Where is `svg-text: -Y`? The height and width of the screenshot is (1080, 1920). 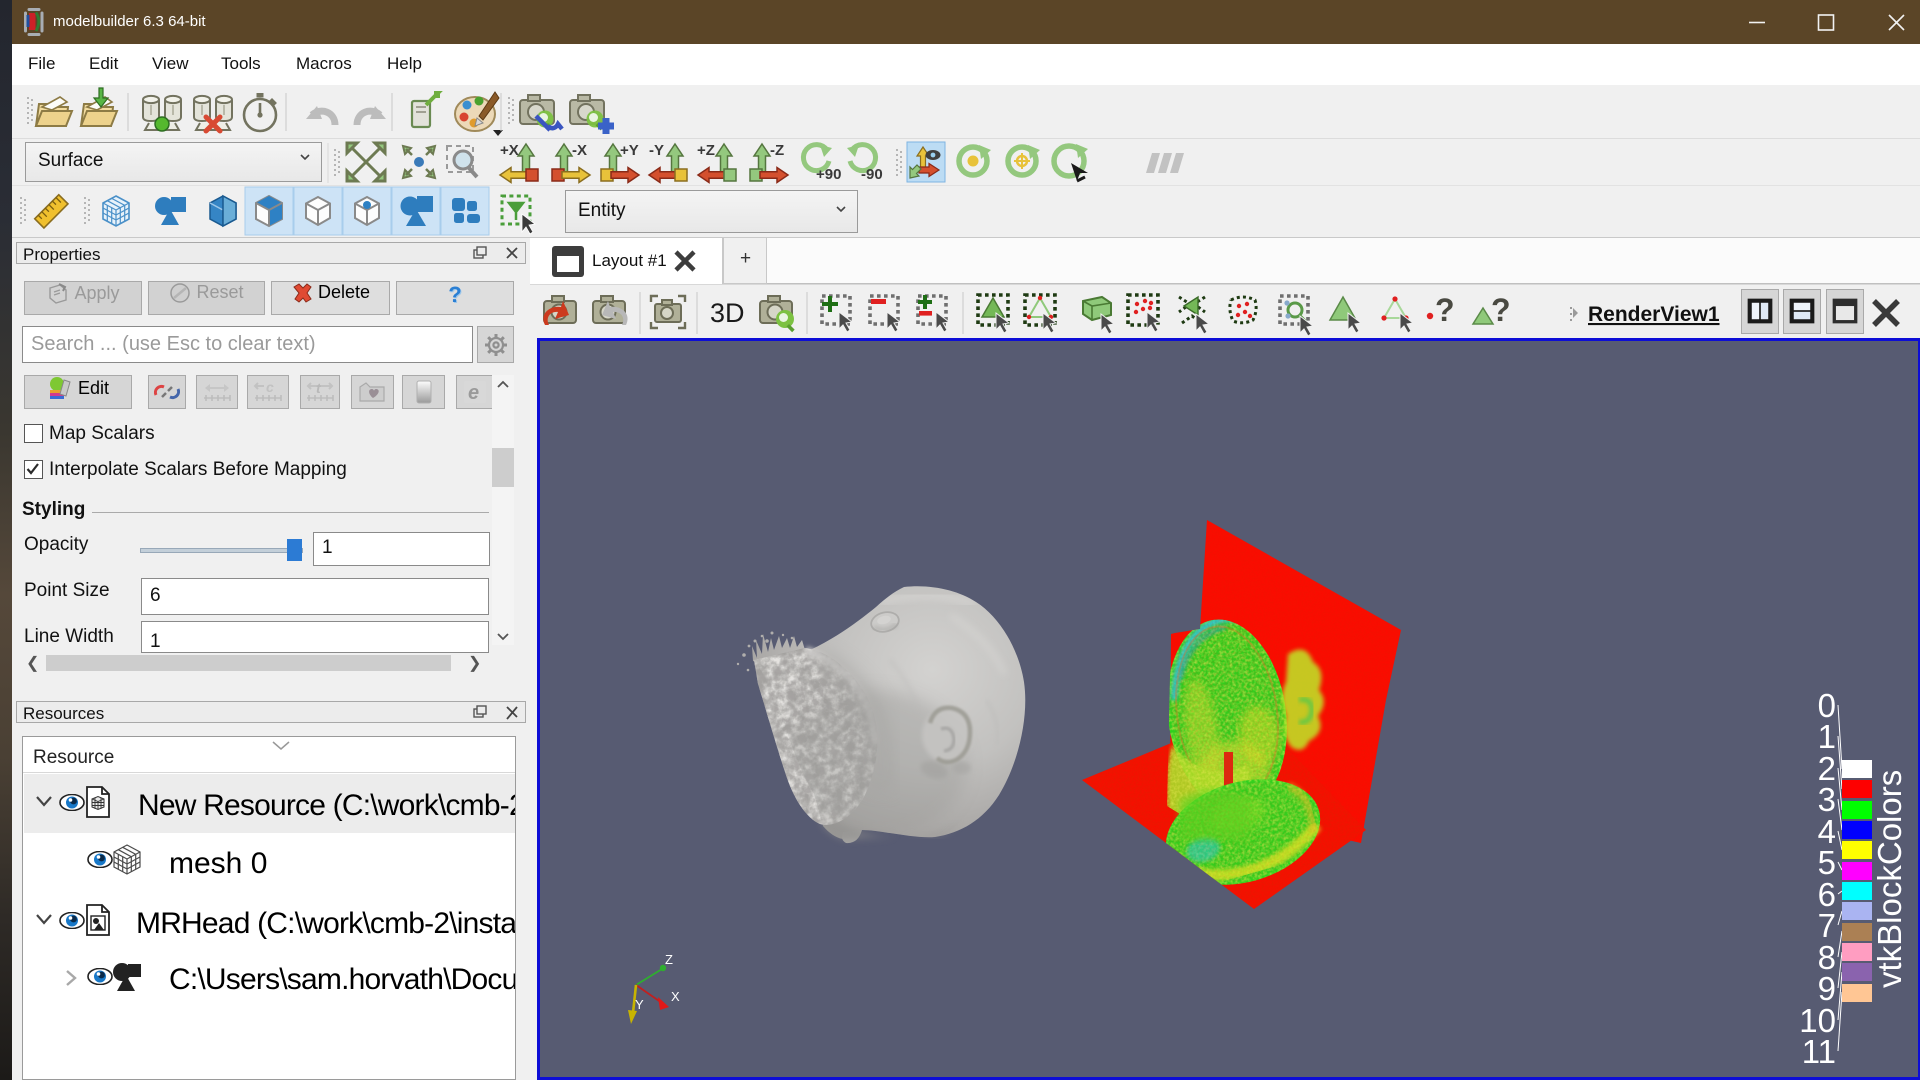 svg-text: -Y is located at coordinates (656, 150).